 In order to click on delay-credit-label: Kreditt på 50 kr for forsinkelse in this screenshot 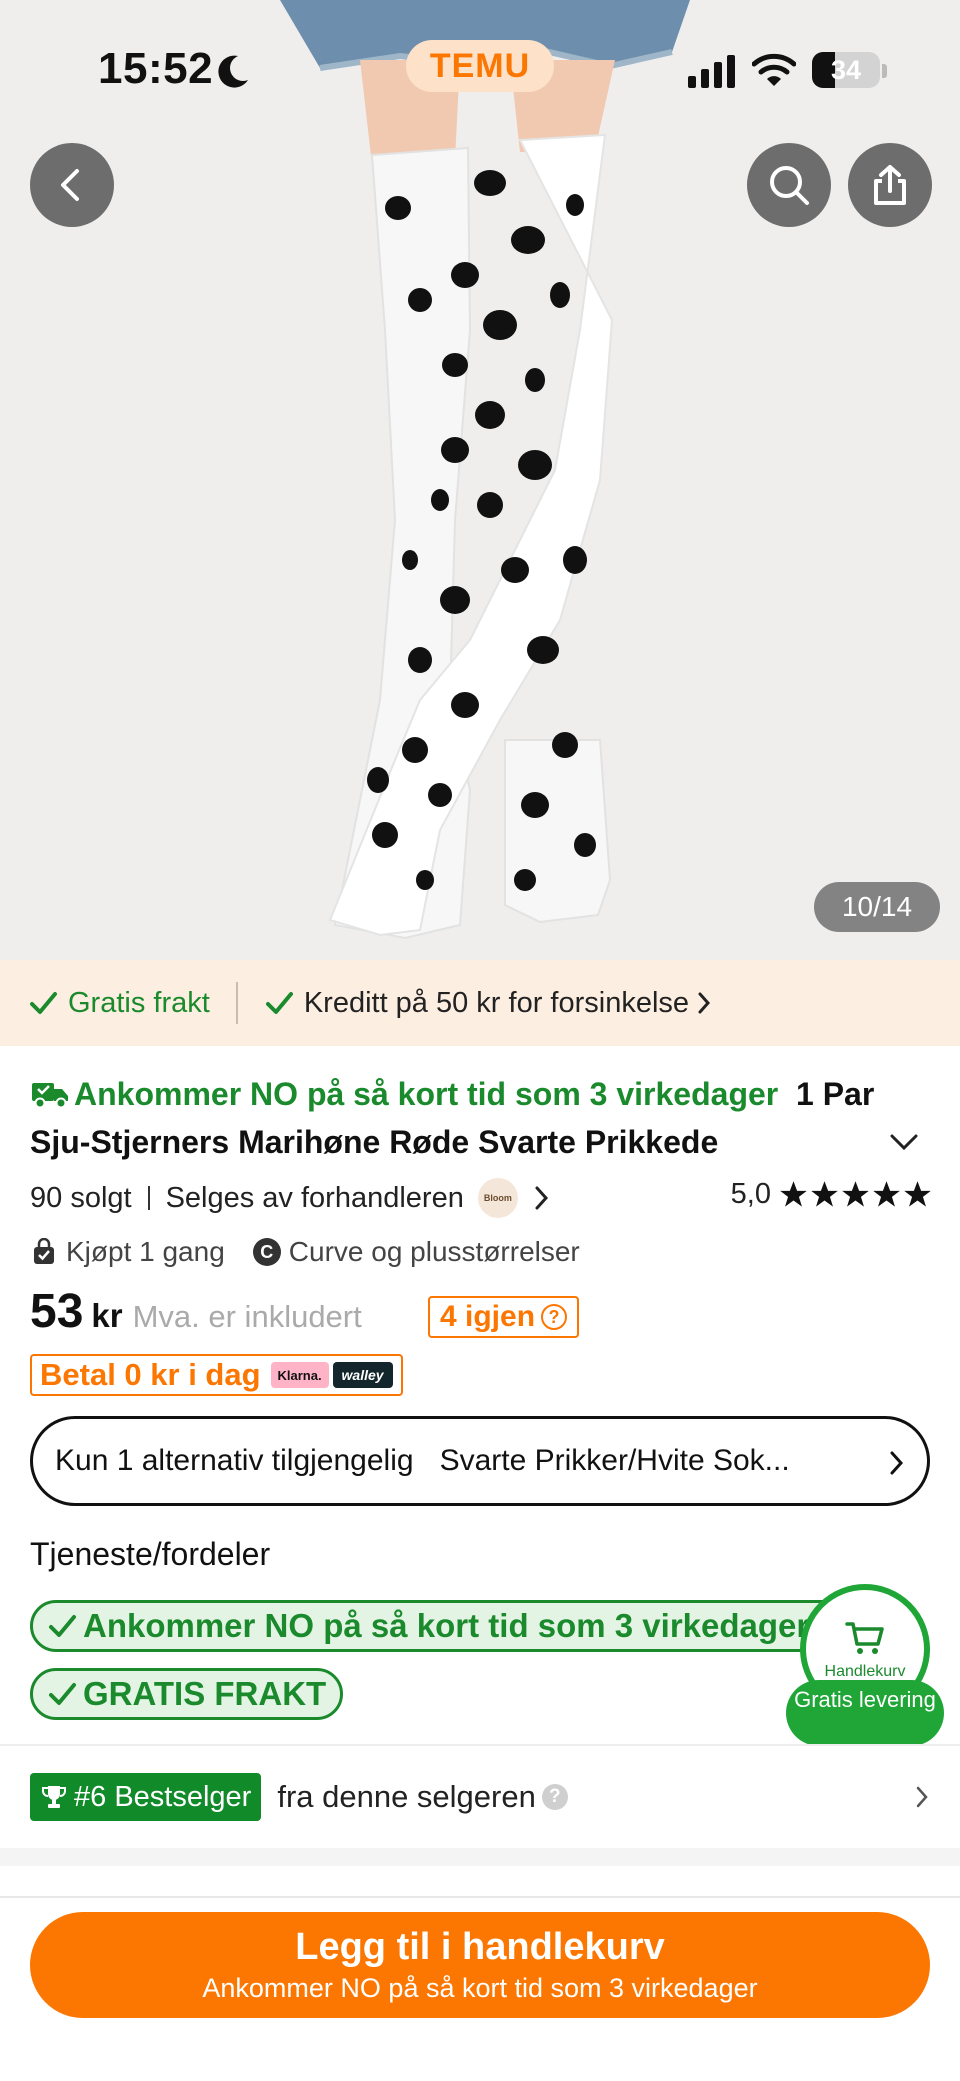, I will do `click(496, 1002)`.